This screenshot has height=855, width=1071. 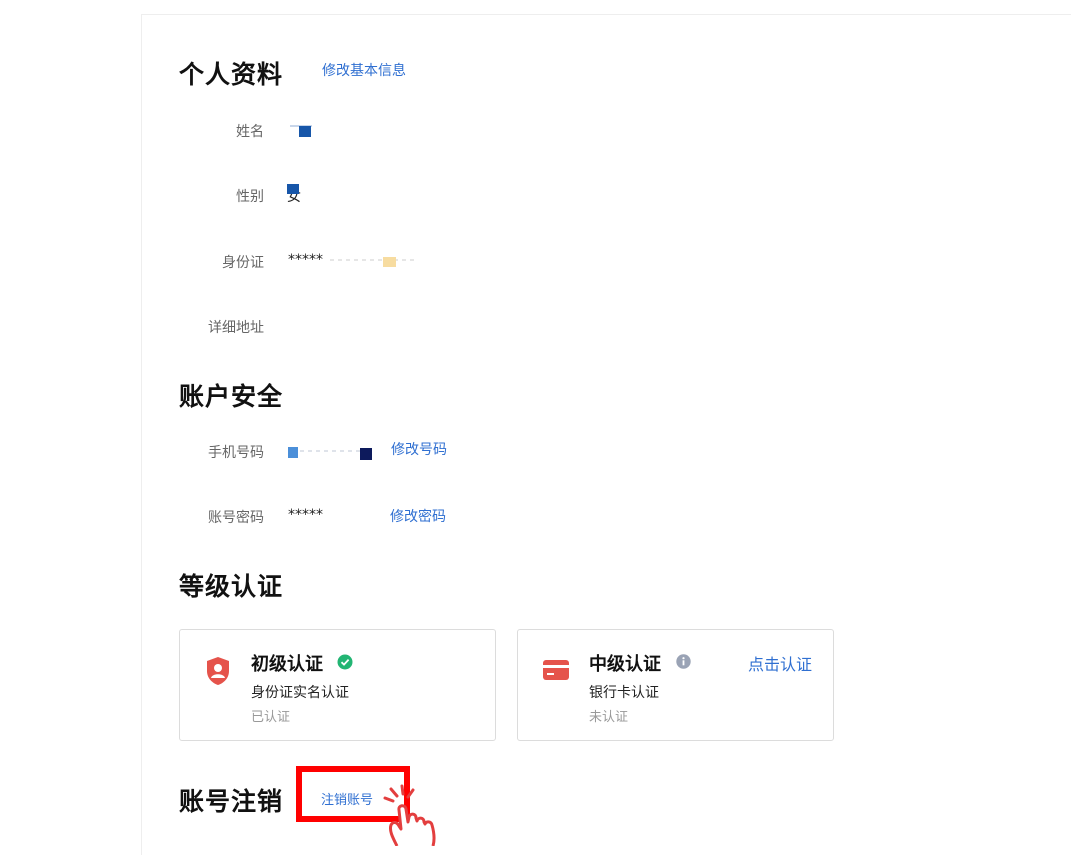 I want to click on intermediate-verification-desc: 银行卡认证, so click(x=624, y=693).